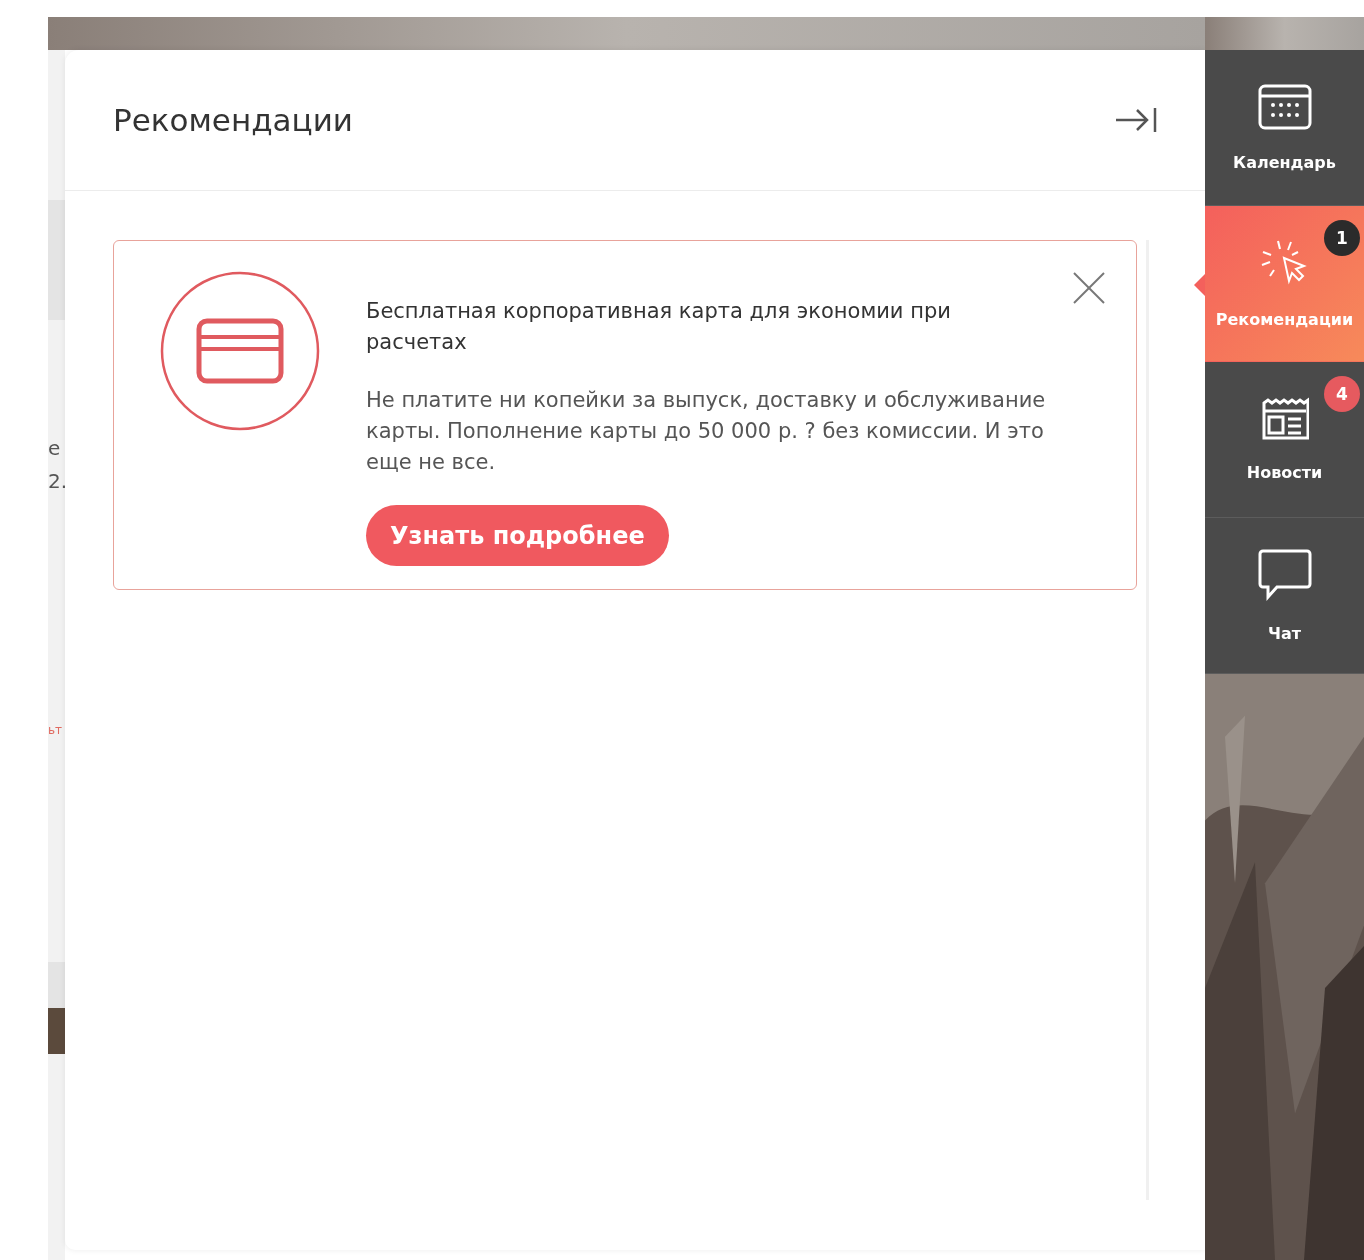 Image resolution: width=1364 pixels, height=1260 pixels. What do you see at coordinates (1342, 394) in the screenshot?
I see `count-badge: 4` at bounding box center [1342, 394].